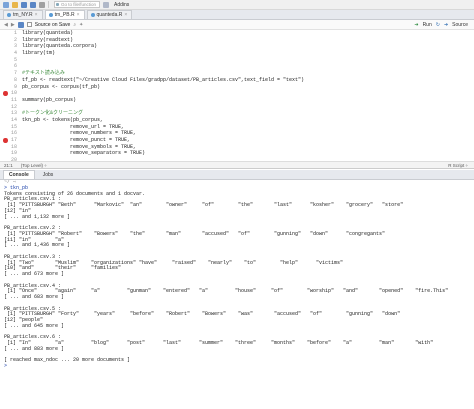 This screenshot has height=409, width=474. I want to click on code-text: pb_corpus <- corpus(tf_pb), so click(61, 86).